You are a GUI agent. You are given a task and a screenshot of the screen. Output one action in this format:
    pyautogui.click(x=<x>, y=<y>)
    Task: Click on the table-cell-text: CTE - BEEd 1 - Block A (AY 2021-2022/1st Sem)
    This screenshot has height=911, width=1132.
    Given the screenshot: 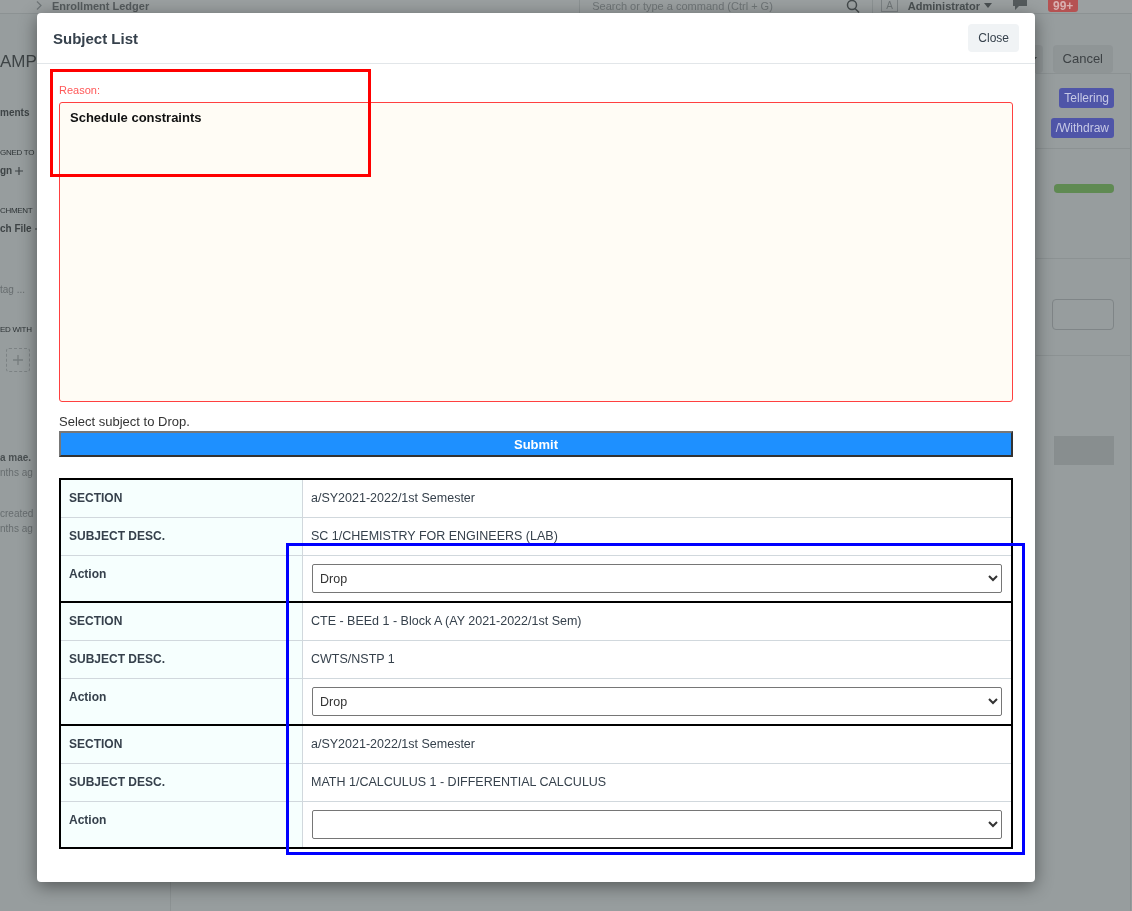 What is the action you would take?
    pyautogui.click(x=446, y=621)
    